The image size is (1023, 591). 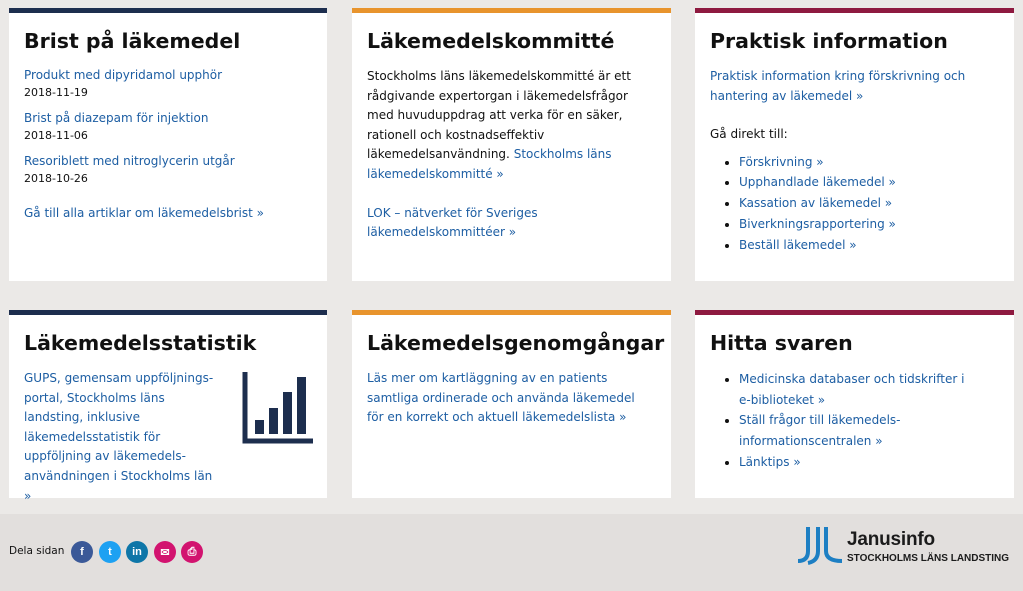 I want to click on share-label: Dela sidan, so click(x=37, y=551).